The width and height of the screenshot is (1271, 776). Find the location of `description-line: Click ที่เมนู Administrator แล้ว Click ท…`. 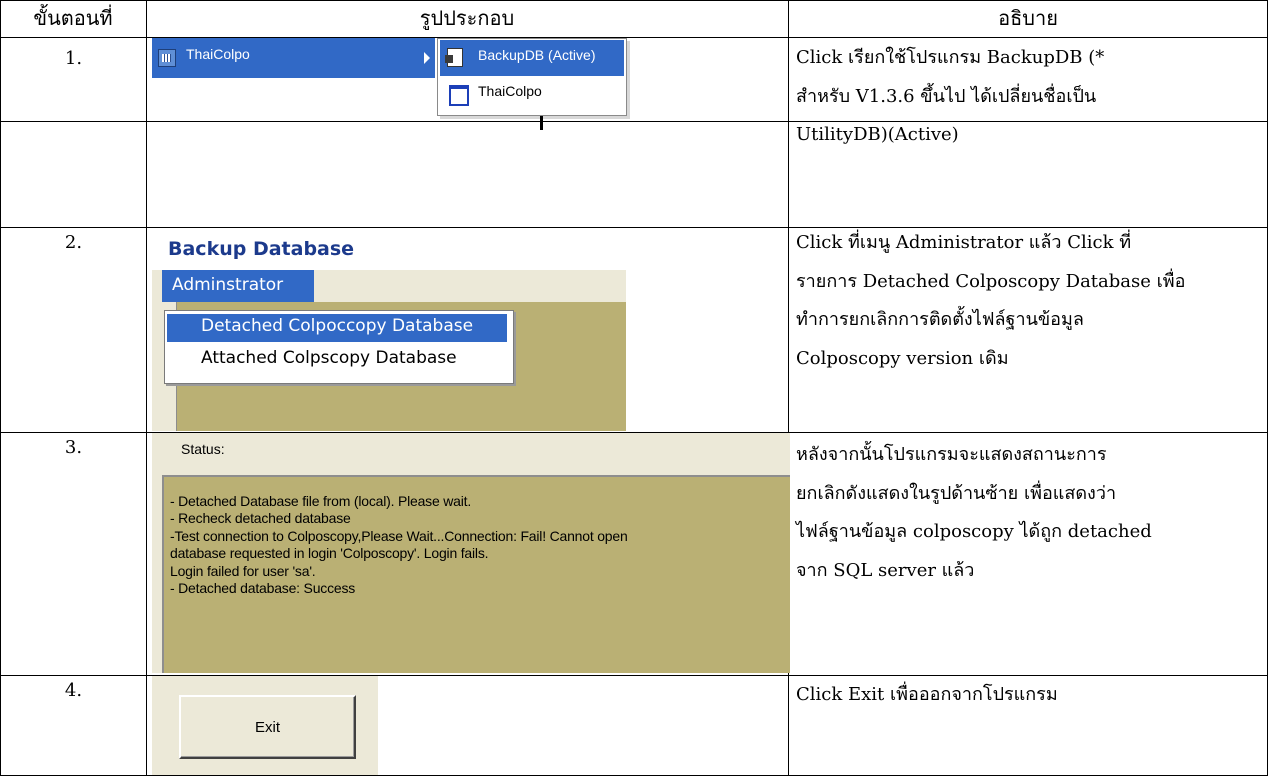

description-line: Click ที่เมนู Administrator แล้ว Click ท… is located at coordinates (964, 242).